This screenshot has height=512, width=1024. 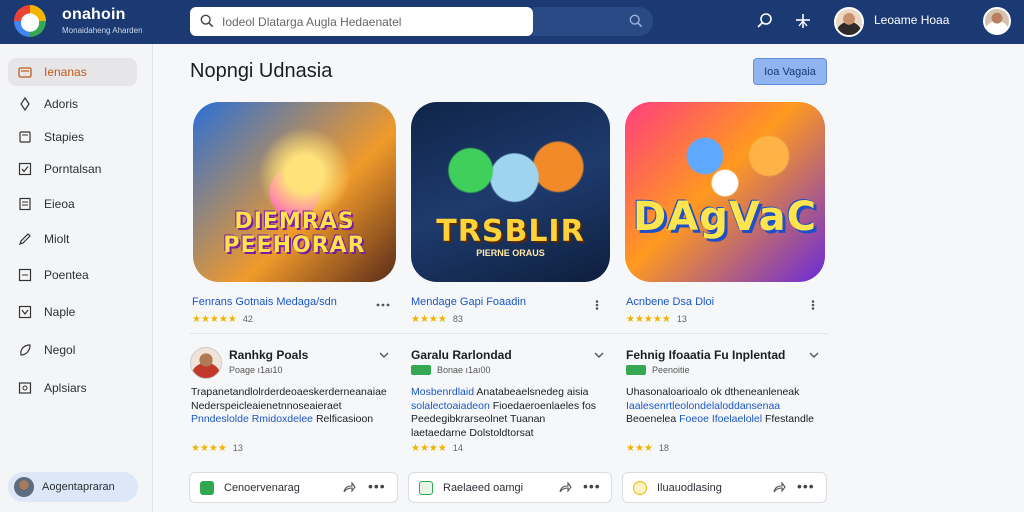 I want to click on search-placeholder: Iodeol Dlatarga Augla Hedaenatel, so click(x=312, y=21).